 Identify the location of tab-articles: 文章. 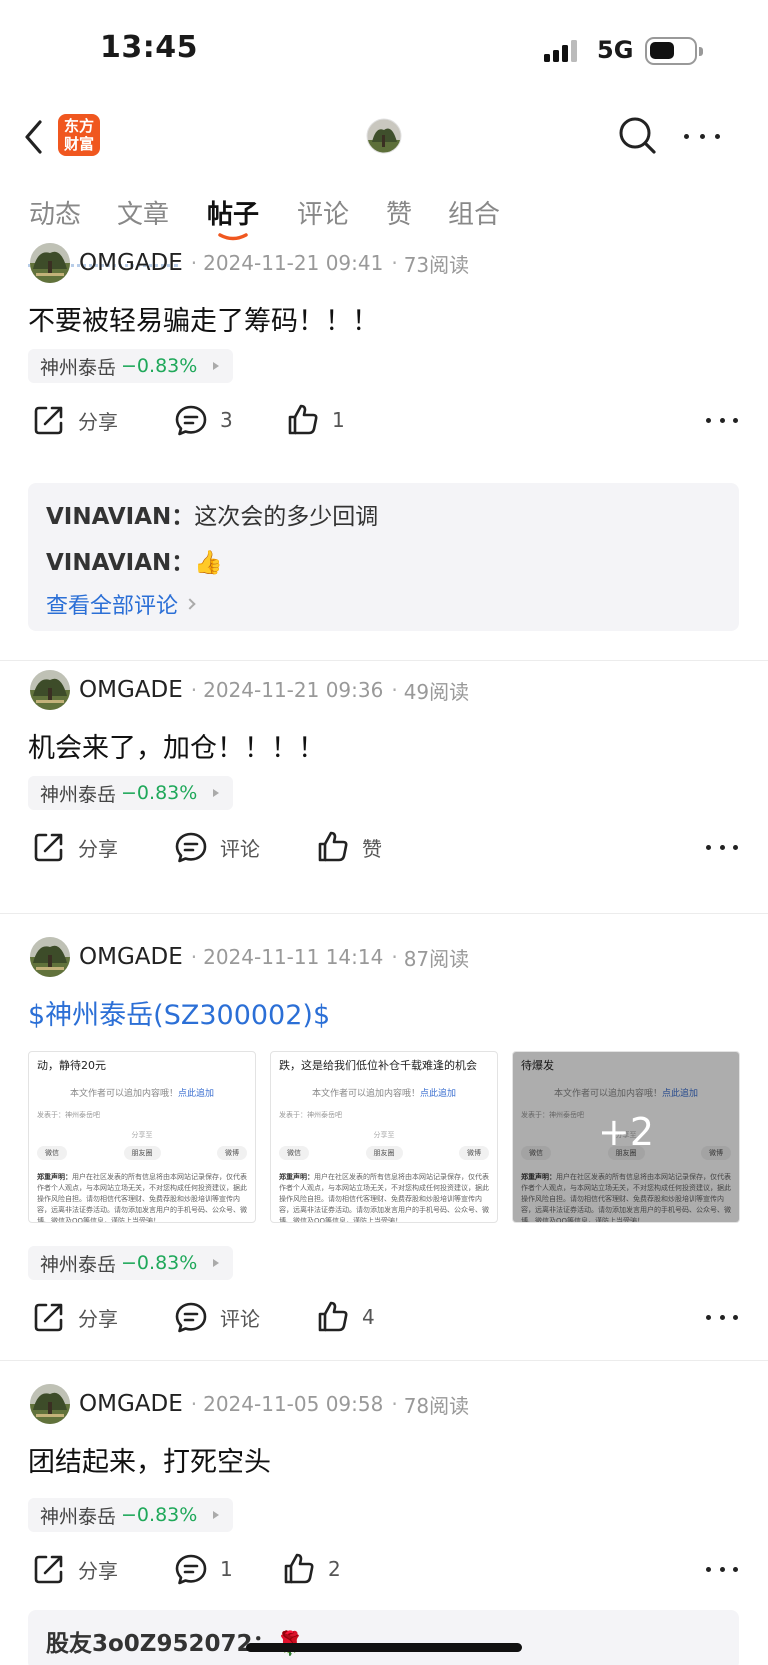
(143, 212).